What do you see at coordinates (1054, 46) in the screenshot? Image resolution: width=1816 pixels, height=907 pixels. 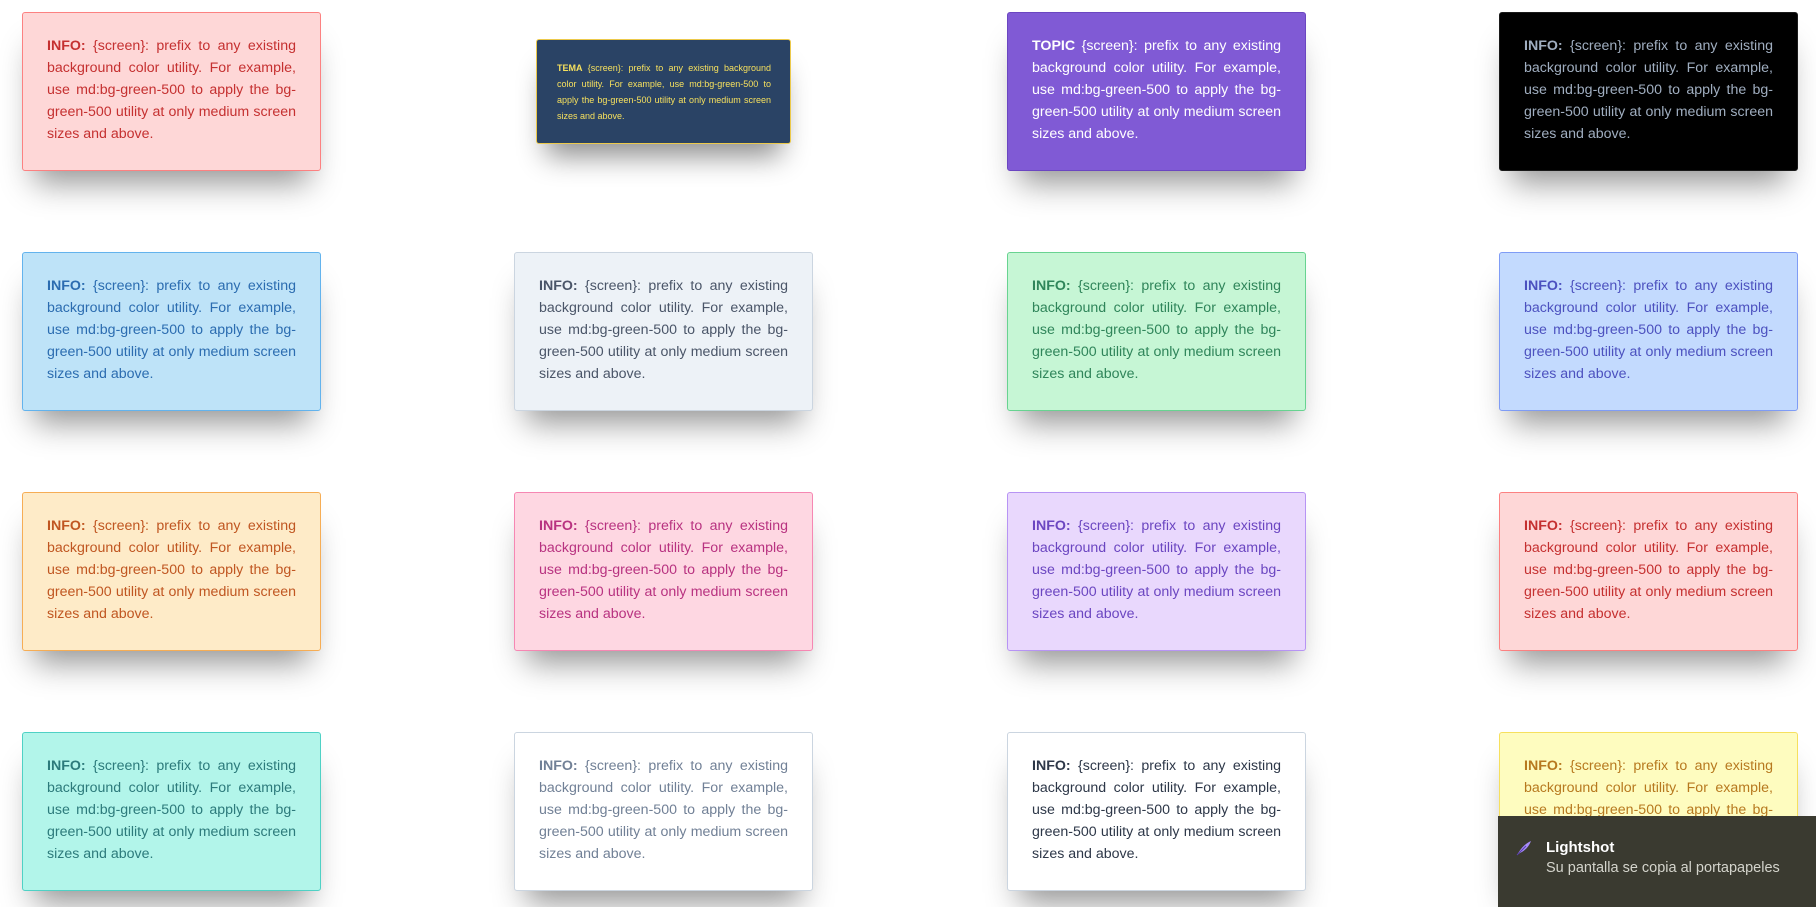 I see `alert-label: TOPIC` at bounding box center [1054, 46].